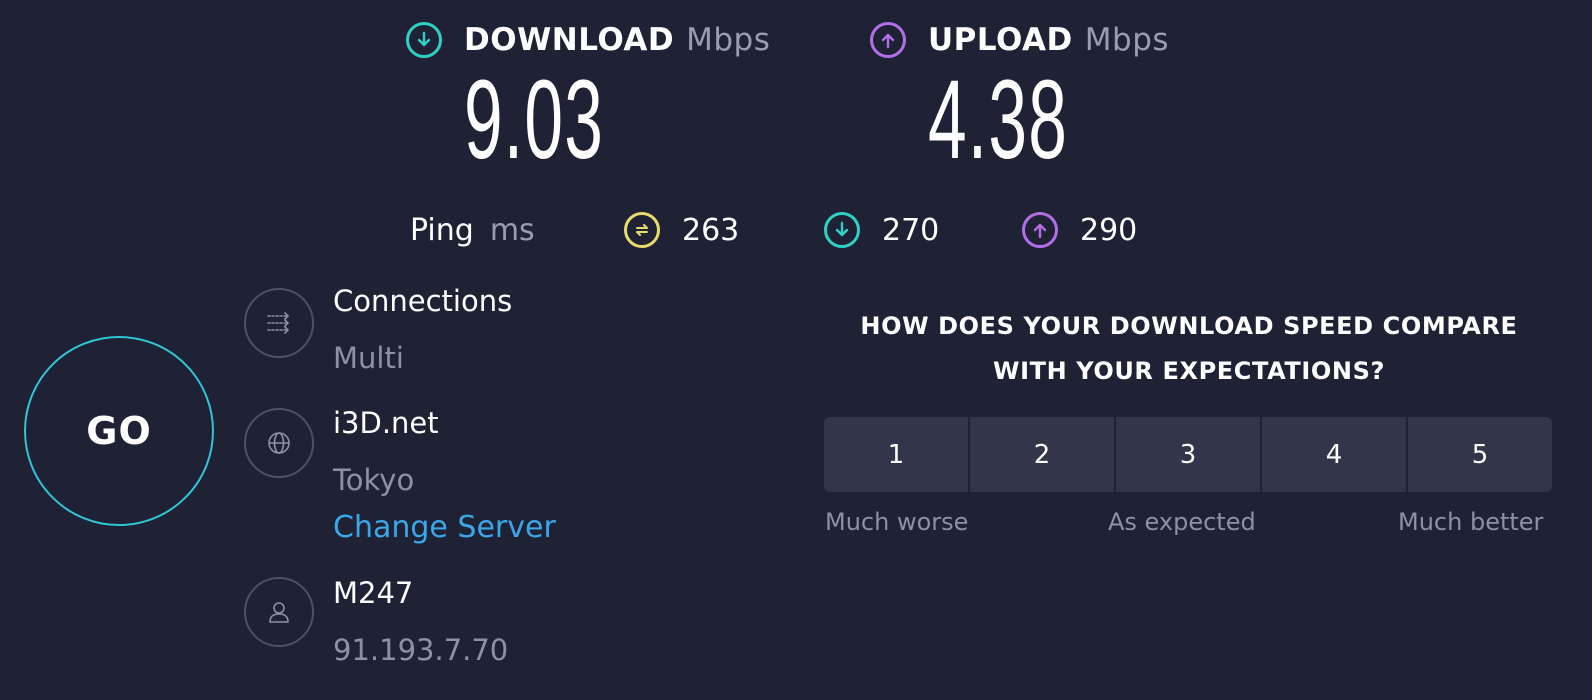 This screenshot has height=700, width=1592. What do you see at coordinates (119, 431) in the screenshot?
I see `go-button: GO` at bounding box center [119, 431].